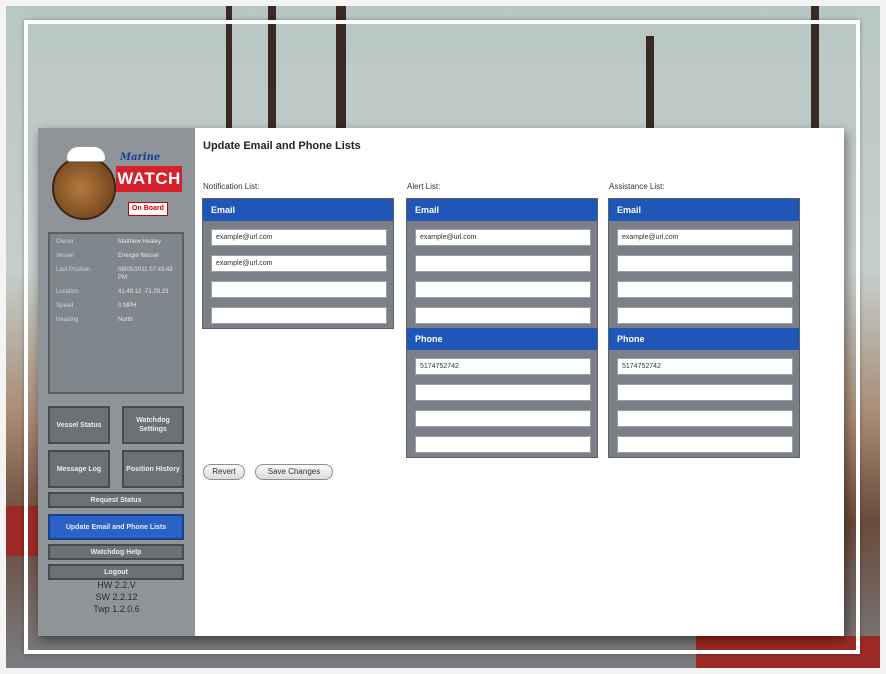 The width and height of the screenshot is (886, 674). I want to click on revert-button: Revert, so click(224, 472).